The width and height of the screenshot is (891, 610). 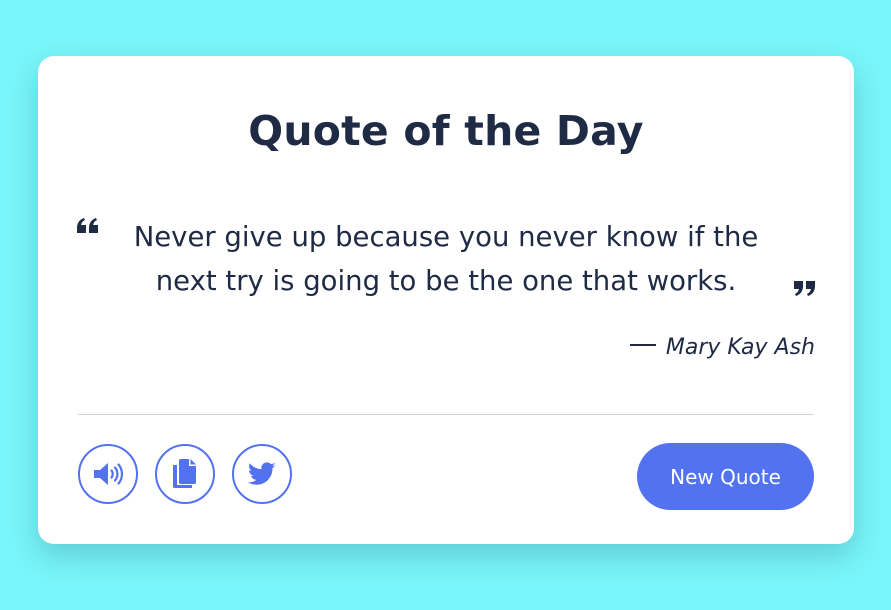 I want to click on copy-icon, so click(x=185, y=474).